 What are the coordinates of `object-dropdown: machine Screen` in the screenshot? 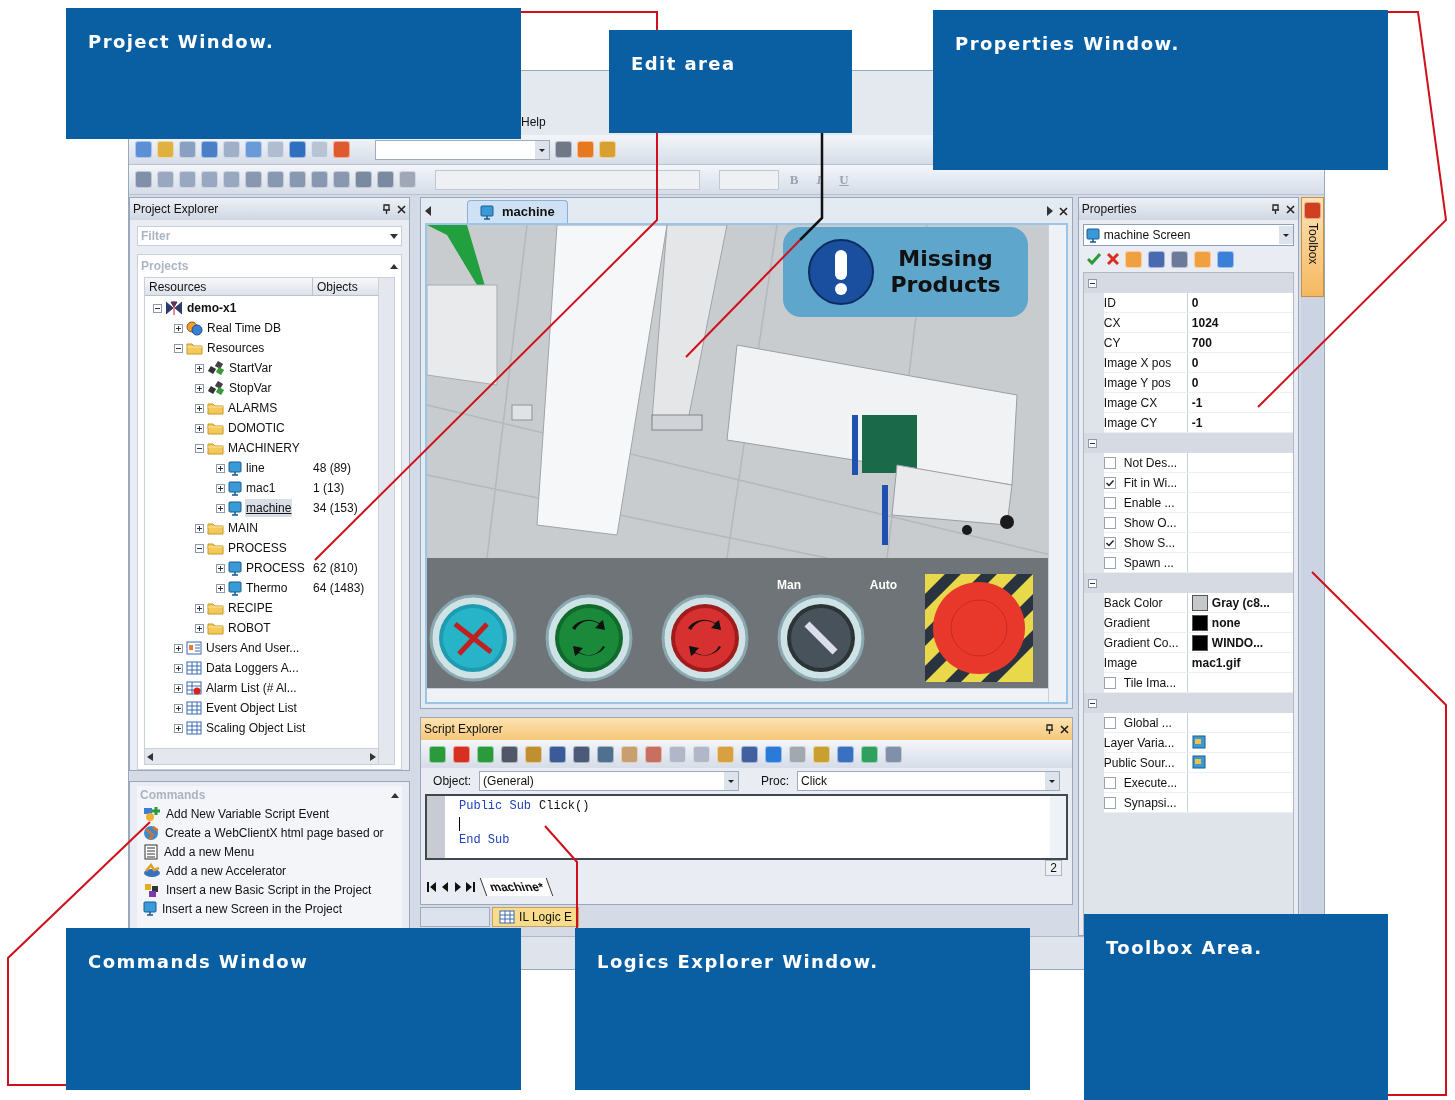 It's located at (1188, 235).